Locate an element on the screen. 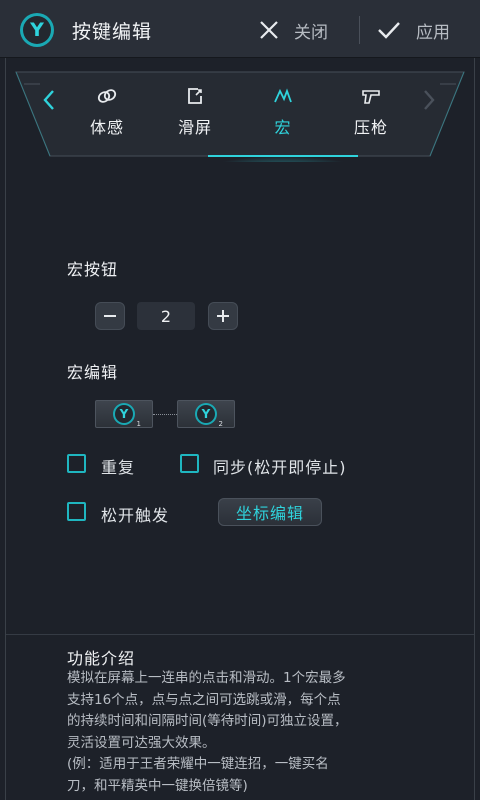 The image size is (480, 800). tab-bar: 体感 滑屏 宏 压枪 is located at coordinates (240, 116).